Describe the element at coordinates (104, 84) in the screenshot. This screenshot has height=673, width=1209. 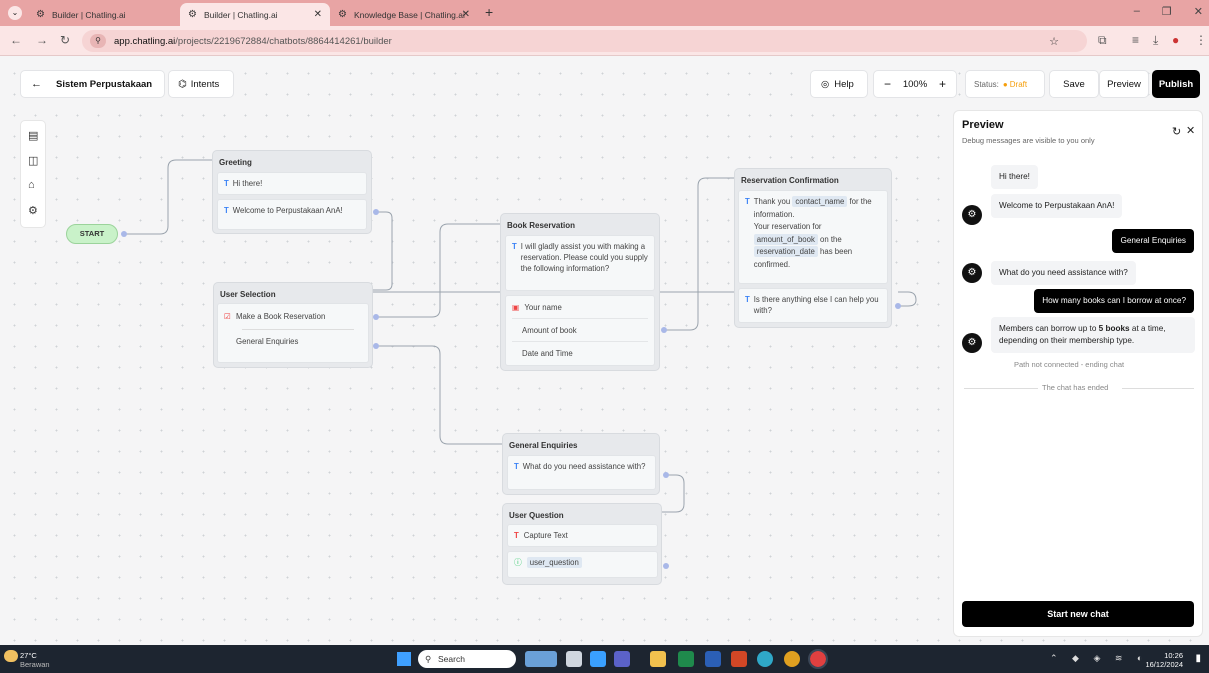
I see `project-name: Sistem Perpustakaan` at that location.